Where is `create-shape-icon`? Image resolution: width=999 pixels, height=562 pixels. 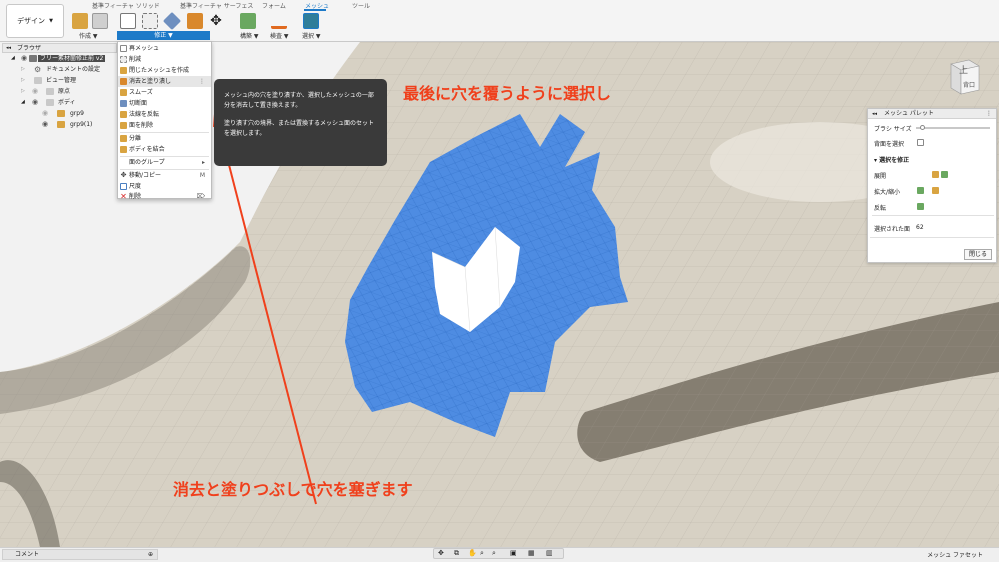 create-shape-icon is located at coordinates (100, 21).